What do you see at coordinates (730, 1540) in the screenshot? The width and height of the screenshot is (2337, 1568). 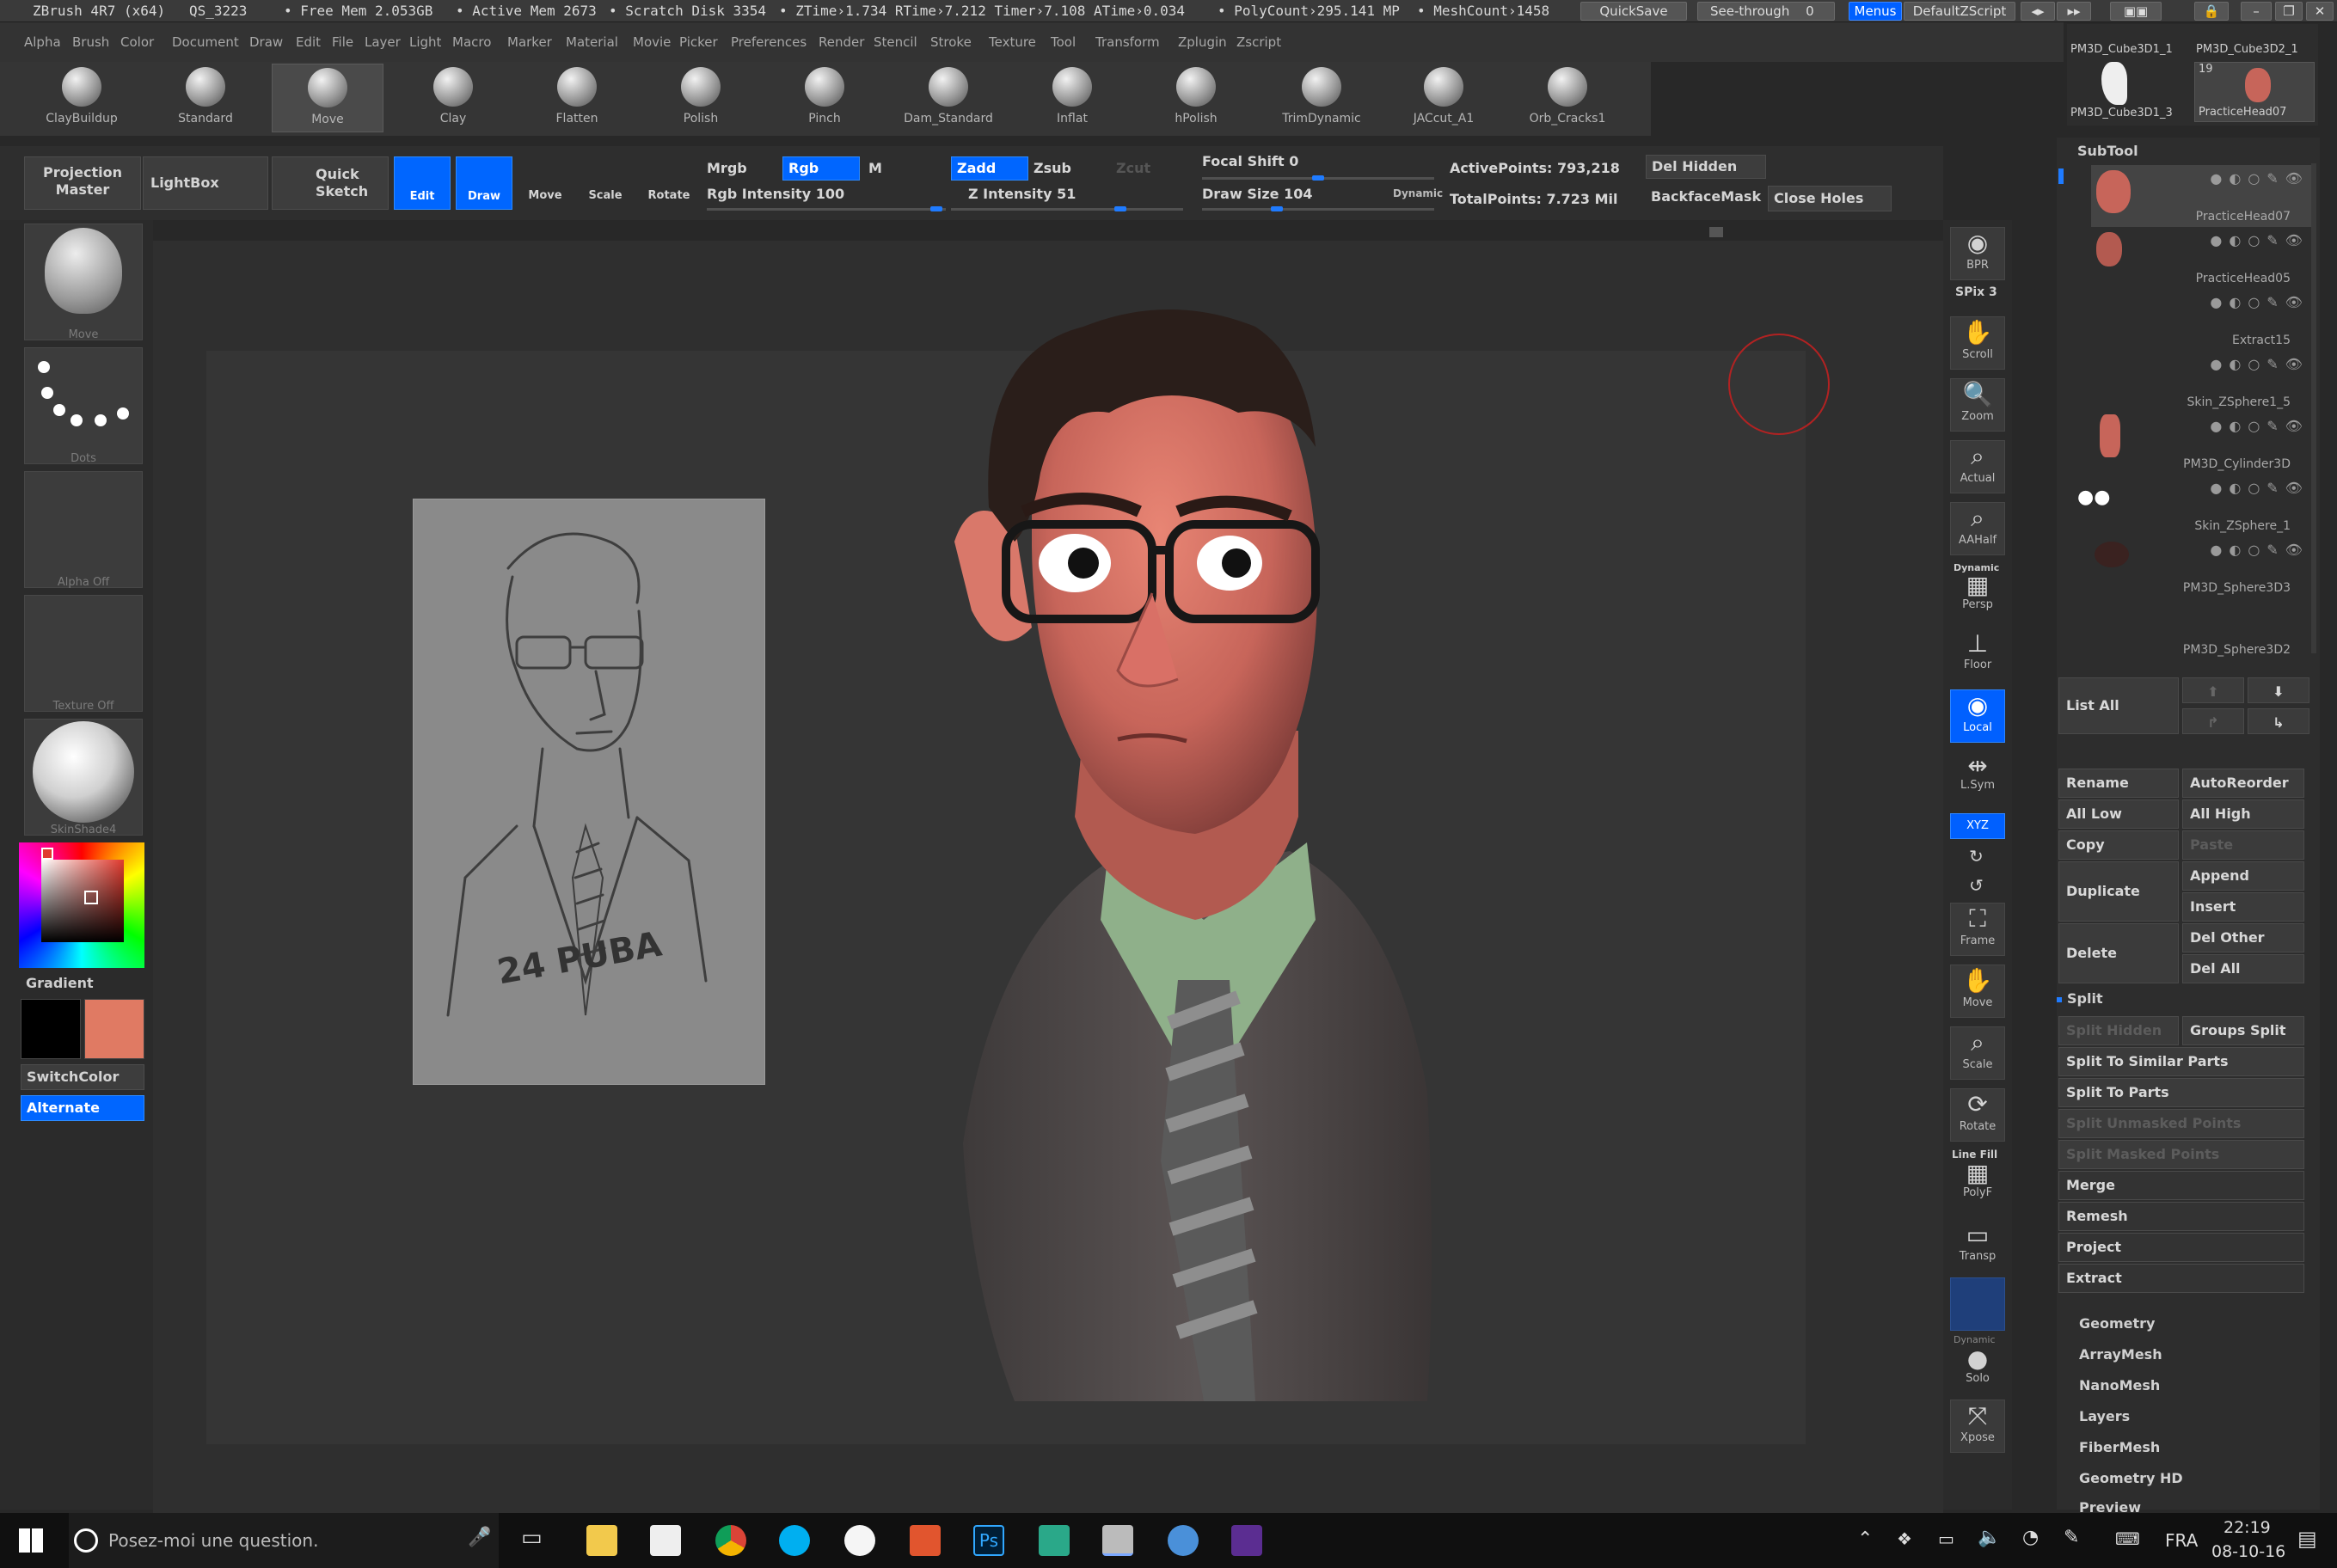 I see `chrome-icon` at bounding box center [730, 1540].